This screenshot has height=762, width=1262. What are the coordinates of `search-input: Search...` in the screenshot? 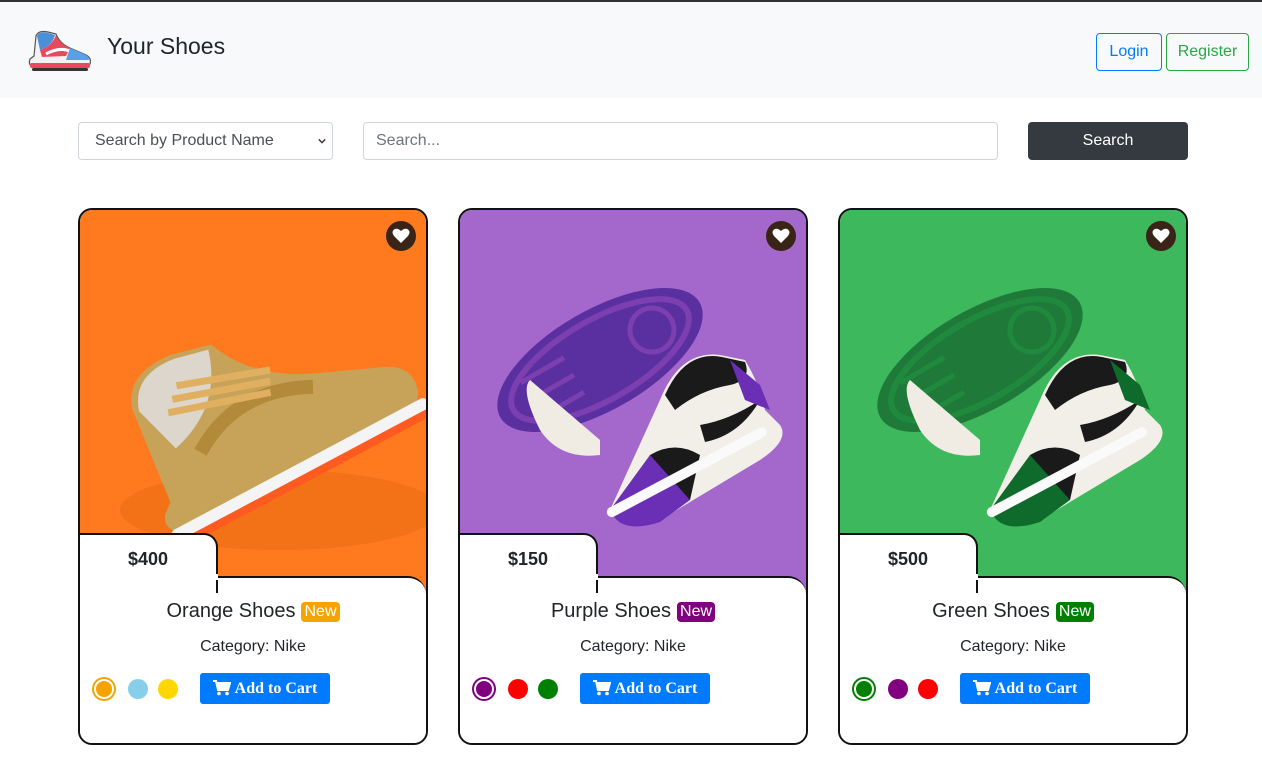 It's located at (680, 141).